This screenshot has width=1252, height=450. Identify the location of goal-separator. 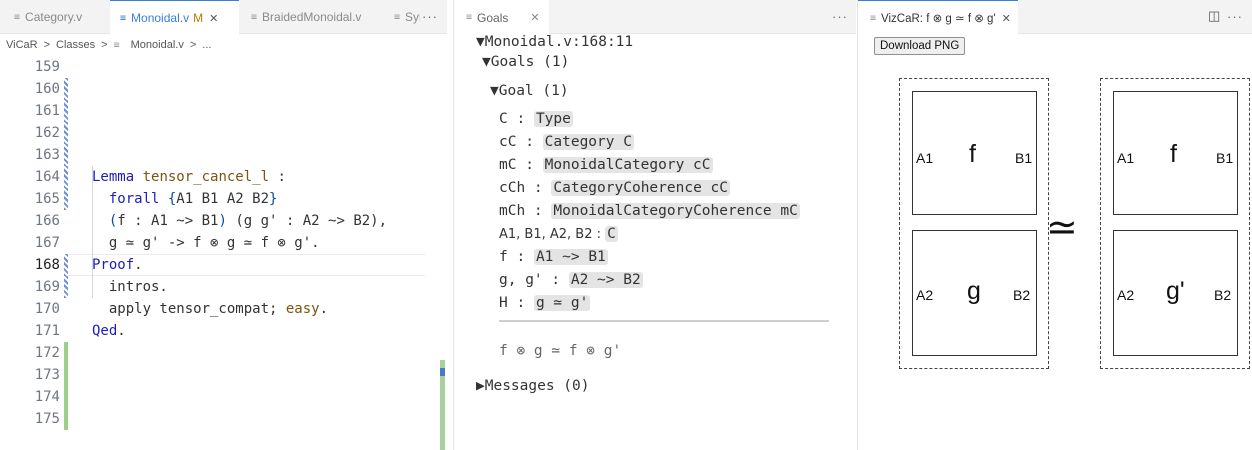
(664, 321).